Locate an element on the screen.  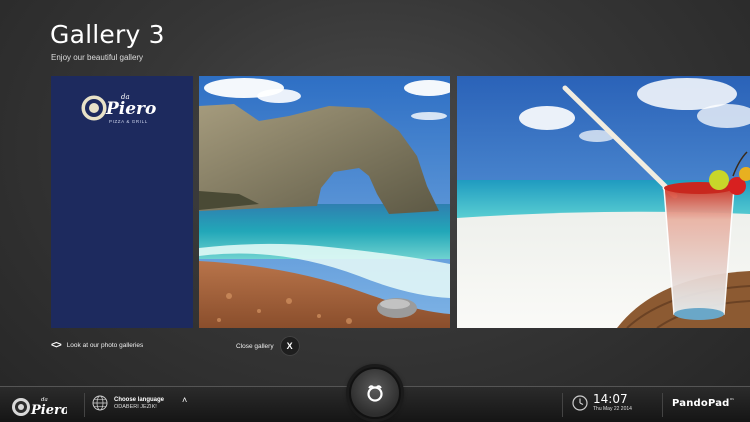
language-selector: Choose language ODABERI JEZIK! is located at coordinates (128, 403).